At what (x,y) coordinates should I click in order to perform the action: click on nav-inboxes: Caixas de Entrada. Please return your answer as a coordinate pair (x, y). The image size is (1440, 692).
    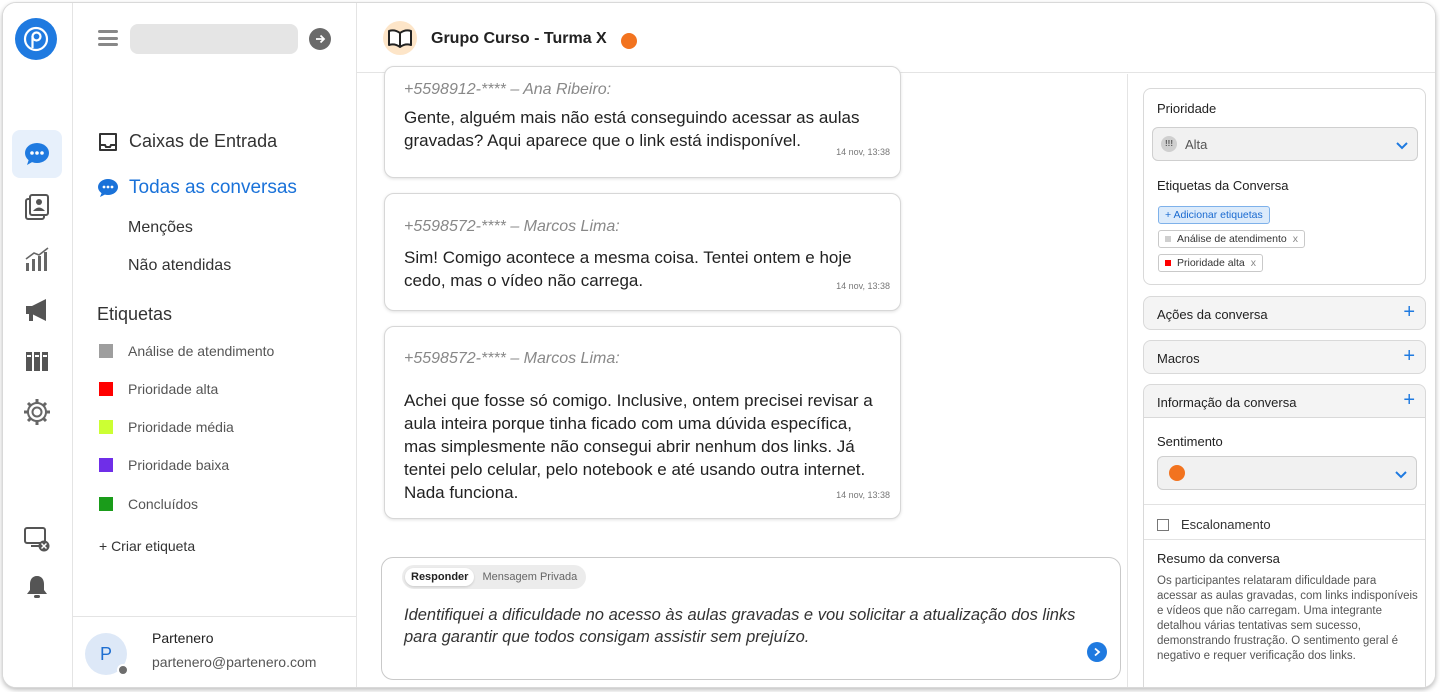
    Looking at the image, I should click on (187, 141).